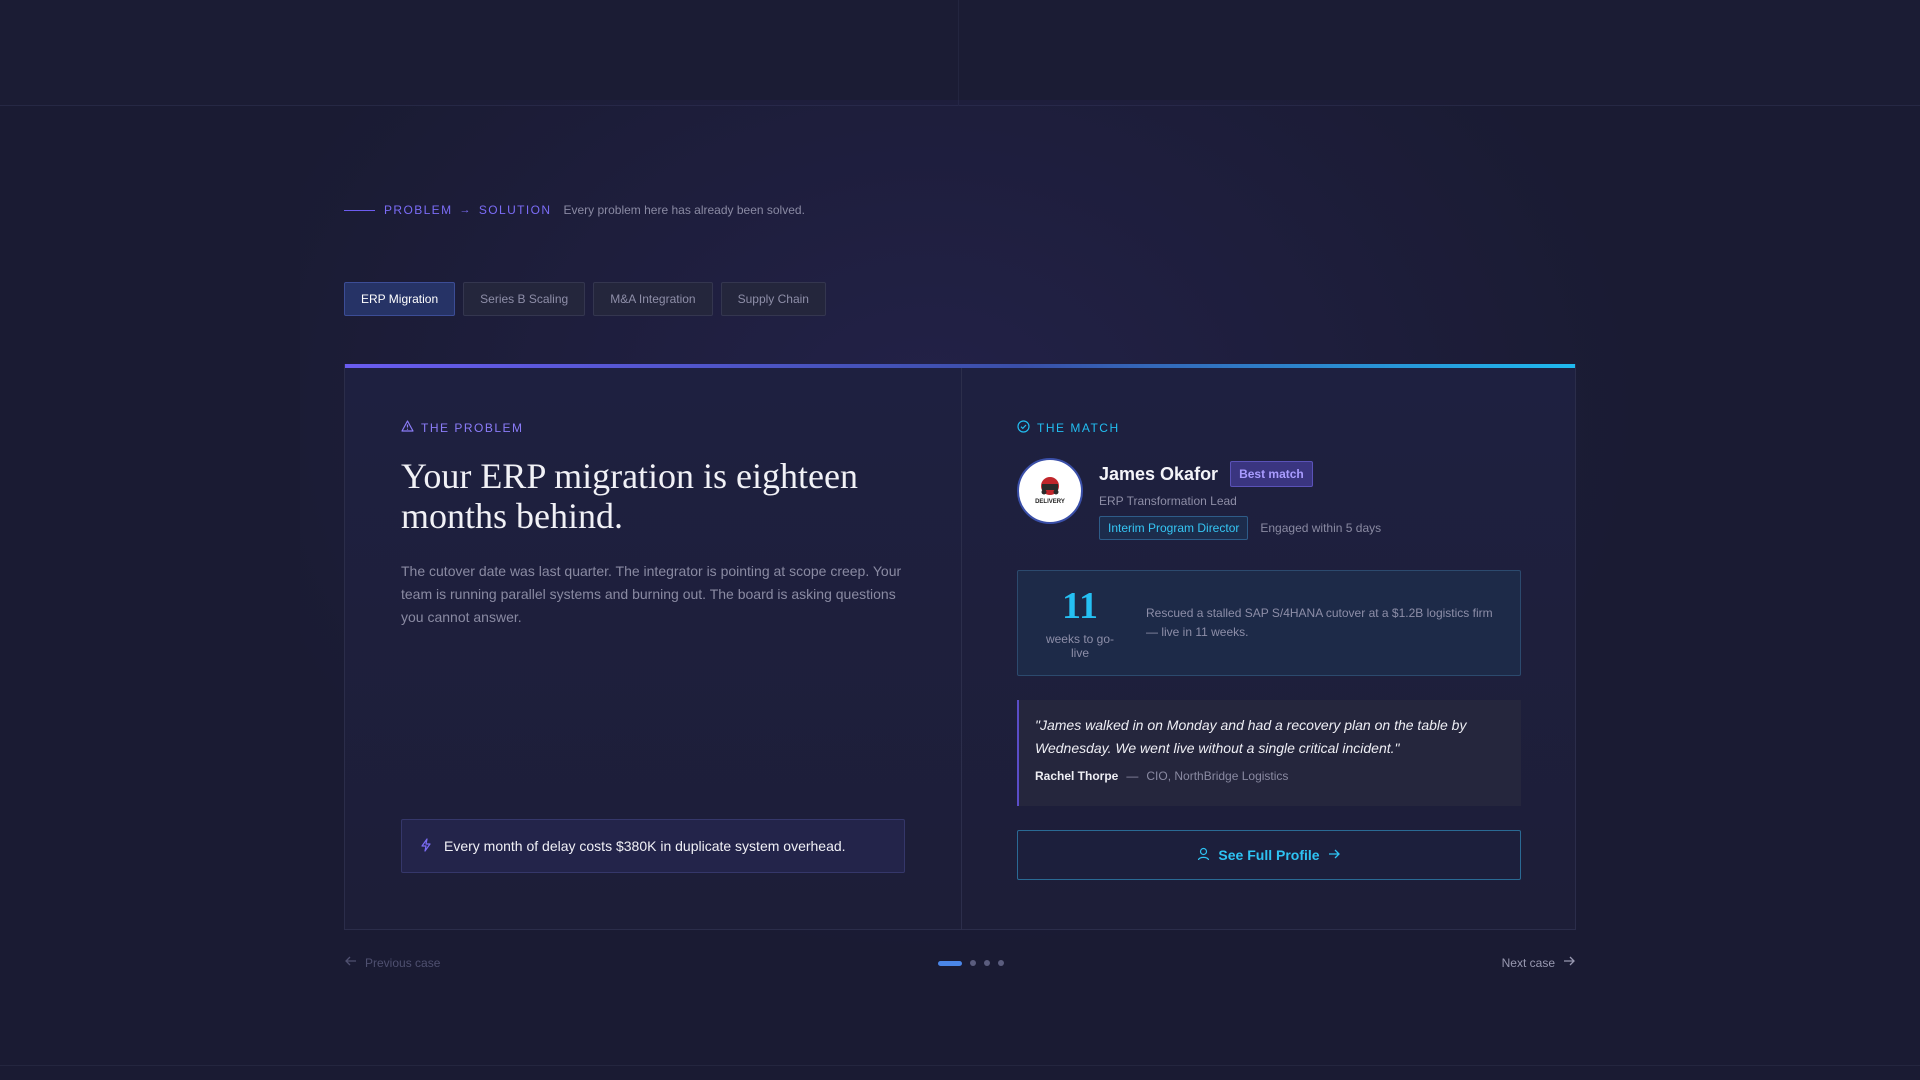  I want to click on tab-series-b-scaling: Series B Scaling, so click(524, 299).